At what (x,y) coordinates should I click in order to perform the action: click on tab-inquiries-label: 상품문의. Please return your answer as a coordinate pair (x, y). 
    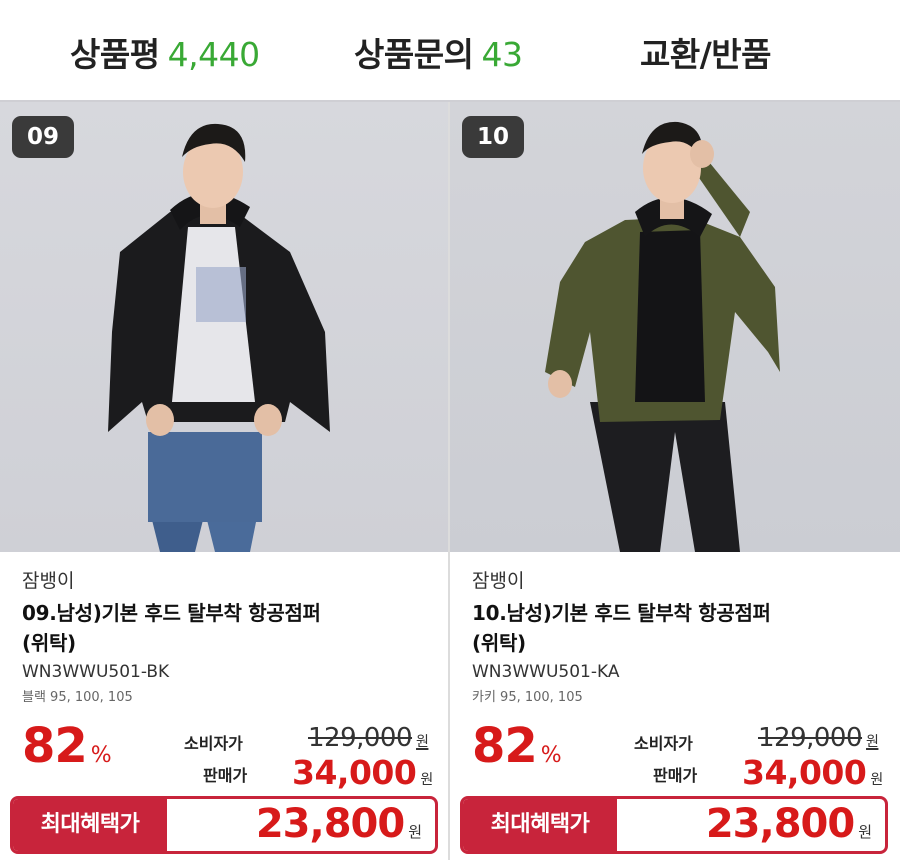
    Looking at the image, I should click on (414, 54).